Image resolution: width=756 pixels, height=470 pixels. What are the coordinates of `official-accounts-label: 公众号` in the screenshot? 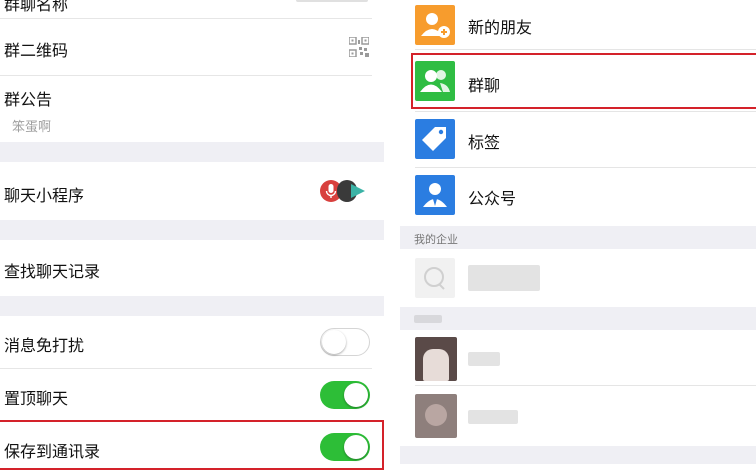 It's located at (492, 199).